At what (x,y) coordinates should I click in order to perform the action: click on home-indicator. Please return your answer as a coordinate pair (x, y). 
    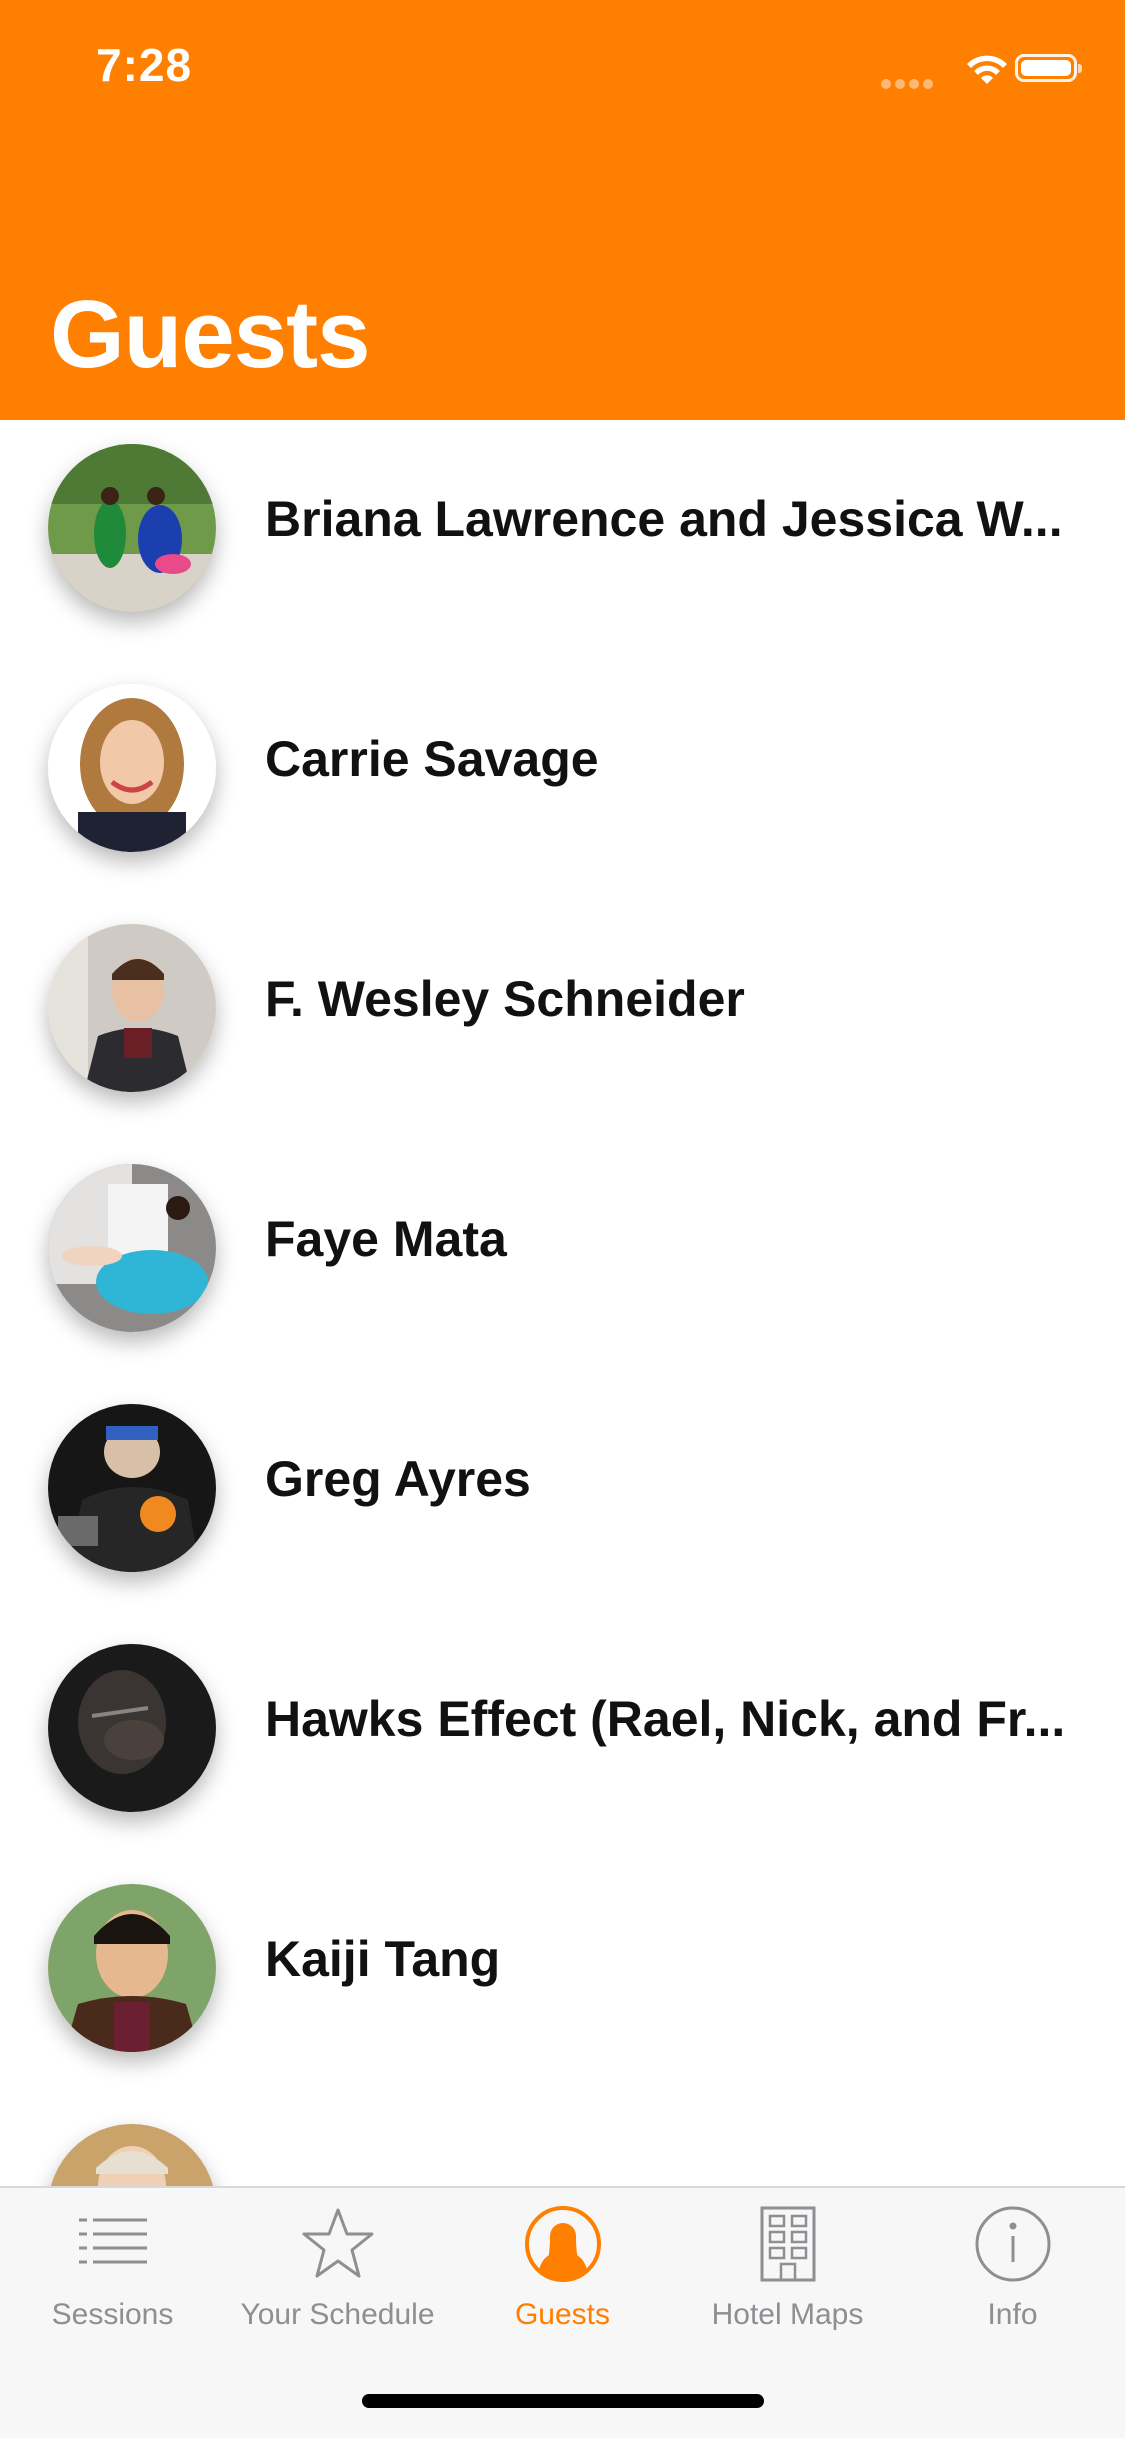
    Looking at the image, I should click on (563, 2401).